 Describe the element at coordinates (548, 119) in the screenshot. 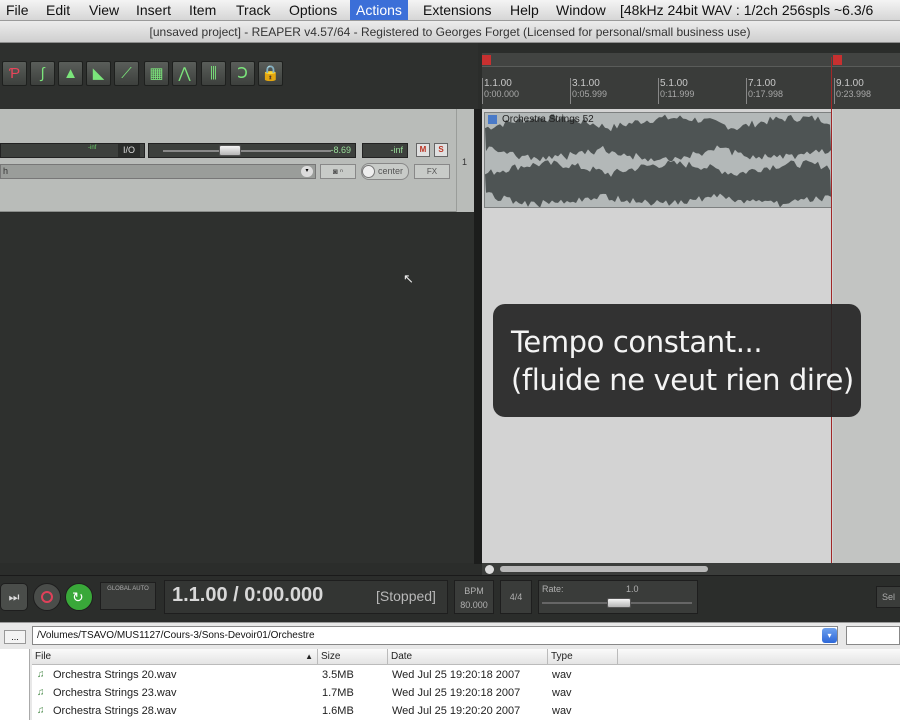

I see `media-item-label: Orchestra Strings 52` at that location.